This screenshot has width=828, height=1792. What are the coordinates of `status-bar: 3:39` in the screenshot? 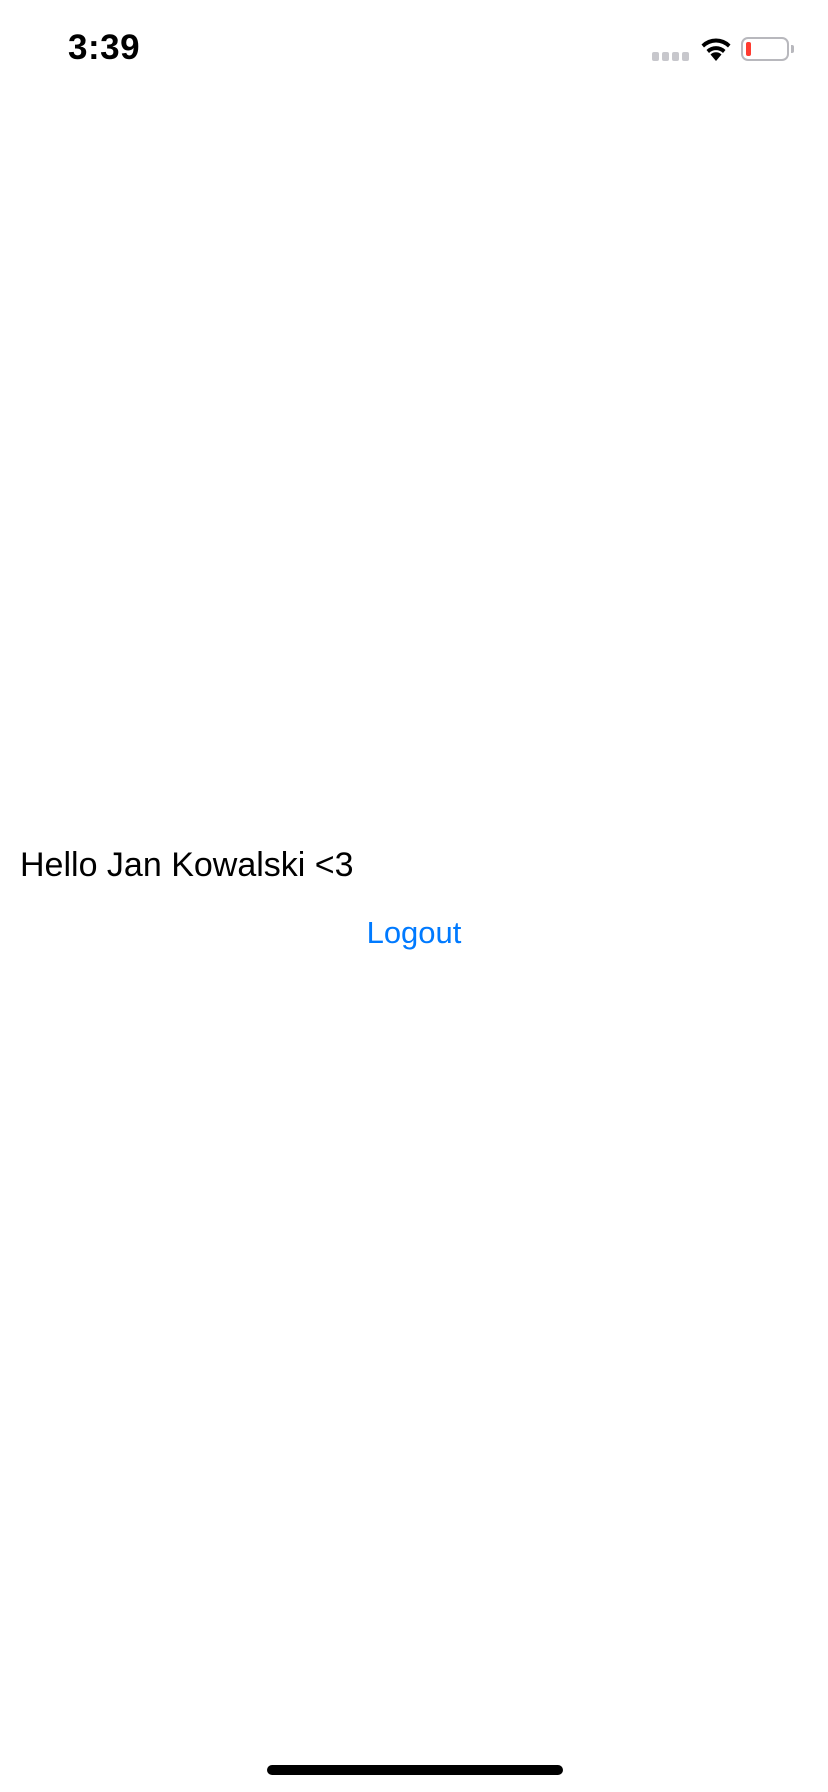 It's located at (414, 50).